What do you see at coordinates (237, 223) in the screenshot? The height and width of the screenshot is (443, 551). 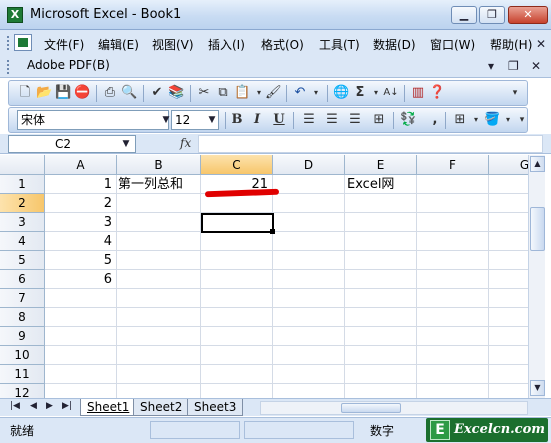 I see `active-cell-c2` at bounding box center [237, 223].